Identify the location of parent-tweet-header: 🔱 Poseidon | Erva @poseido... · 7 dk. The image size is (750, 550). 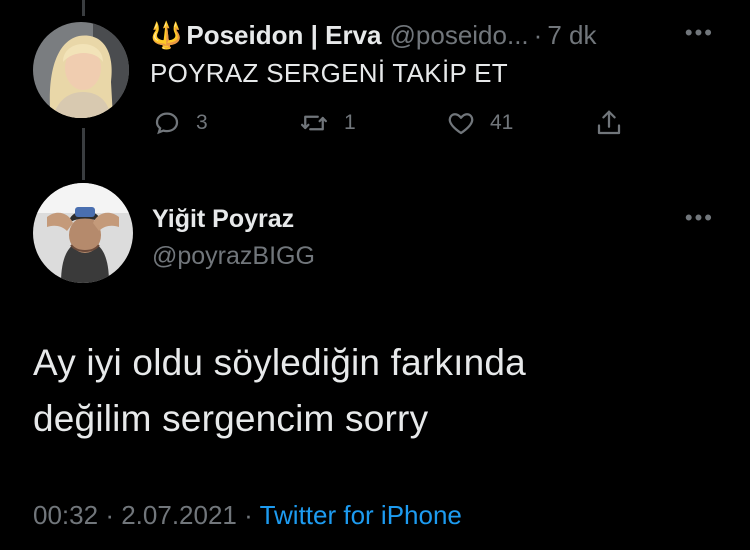
(430, 35).